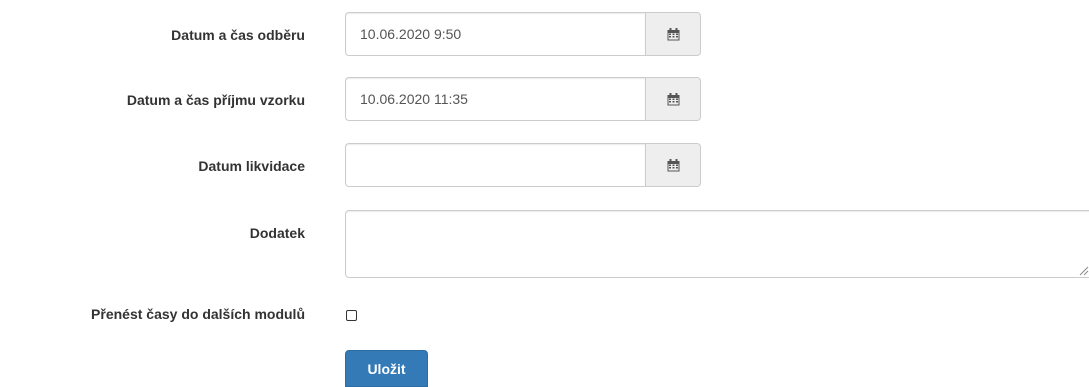  I want to click on transfer-times-checkbox, so click(351, 315).